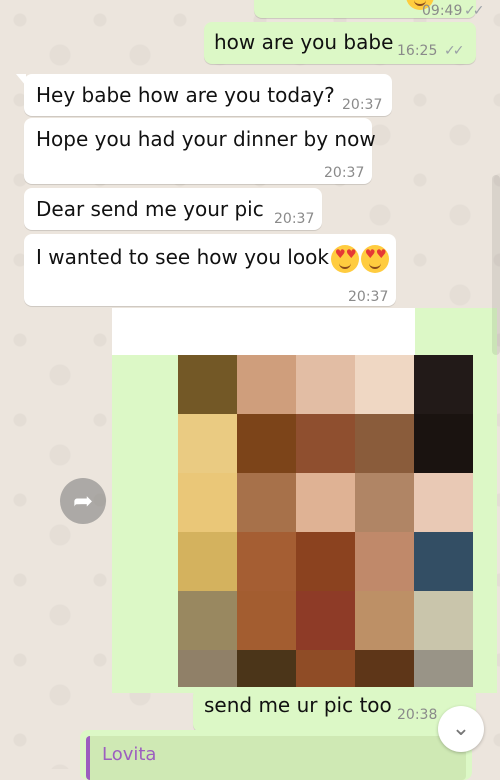  What do you see at coordinates (263, 331) in the screenshot?
I see `image-censor-band` at bounding box center [263, 331].